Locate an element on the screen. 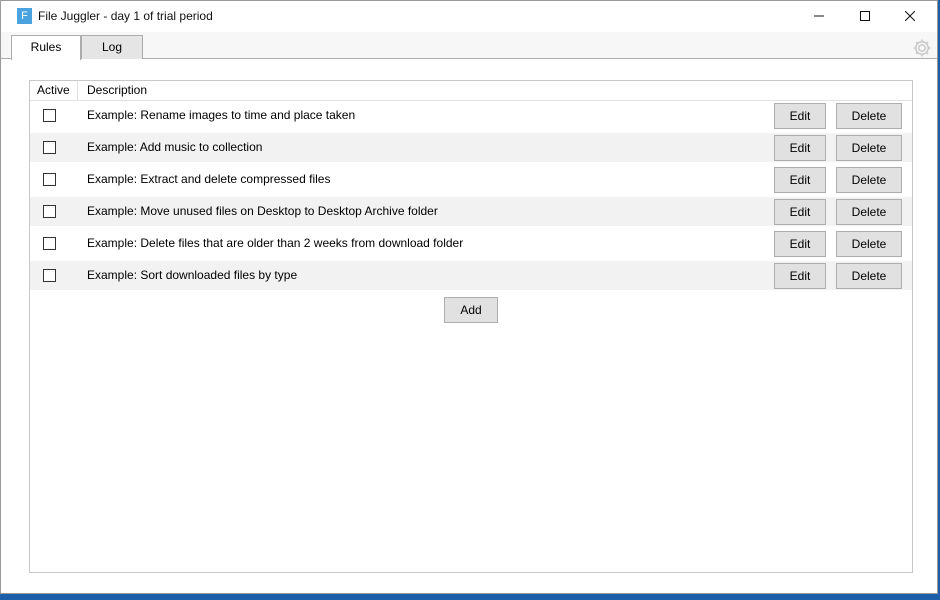 The width and height of the screenshot is (940, 600). rule-description: Example: Add music to collection is located at coordinates (175, 147).